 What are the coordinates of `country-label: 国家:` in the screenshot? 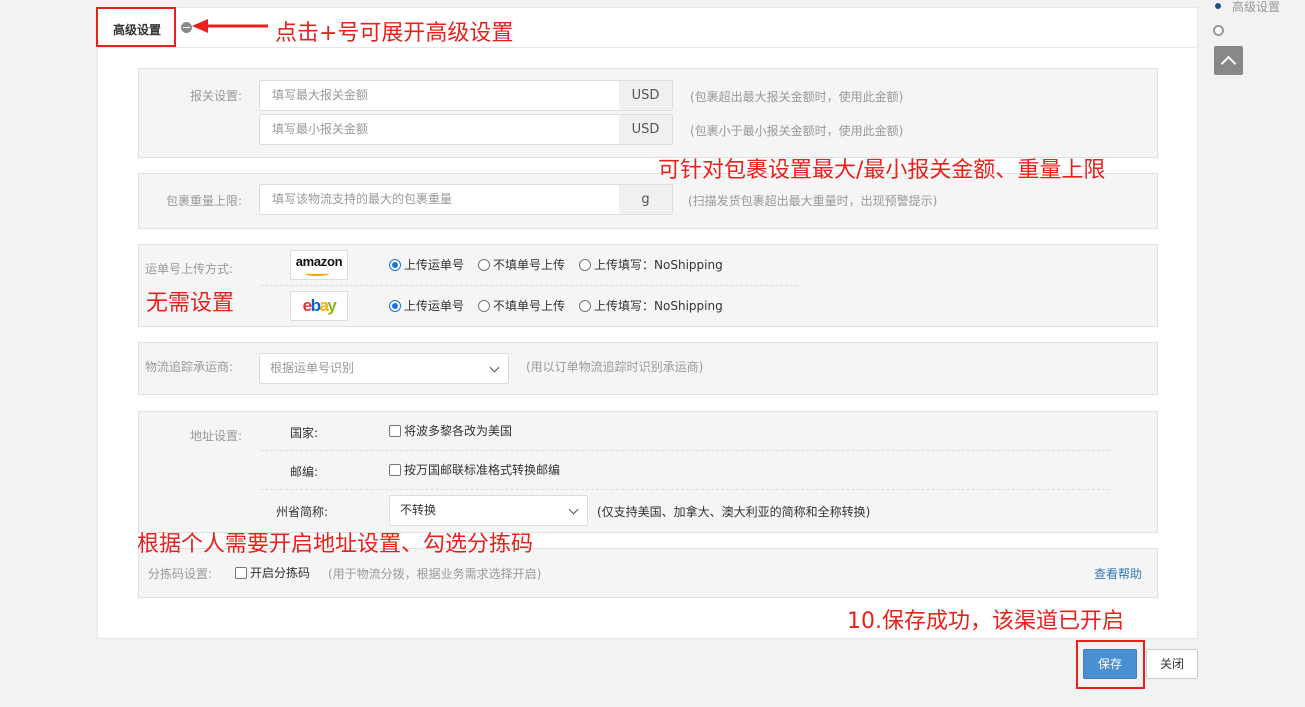 It's located at (304, 433).